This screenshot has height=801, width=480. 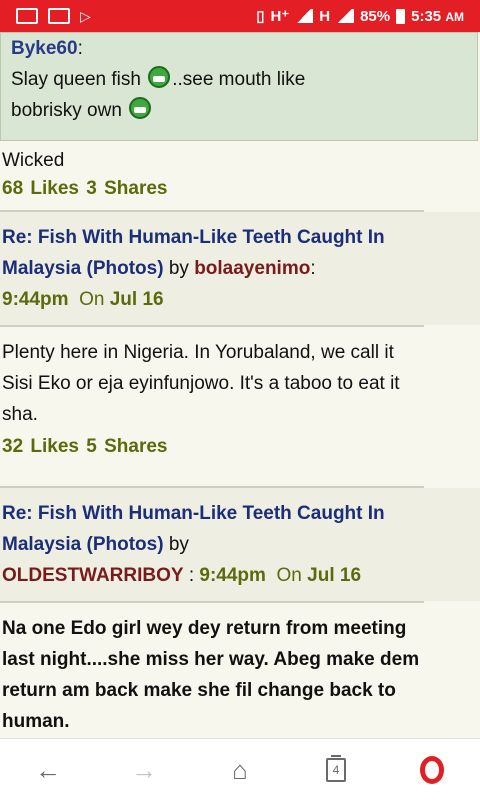 I want to click on home-button: ⌂, so click(x=240, y=770).